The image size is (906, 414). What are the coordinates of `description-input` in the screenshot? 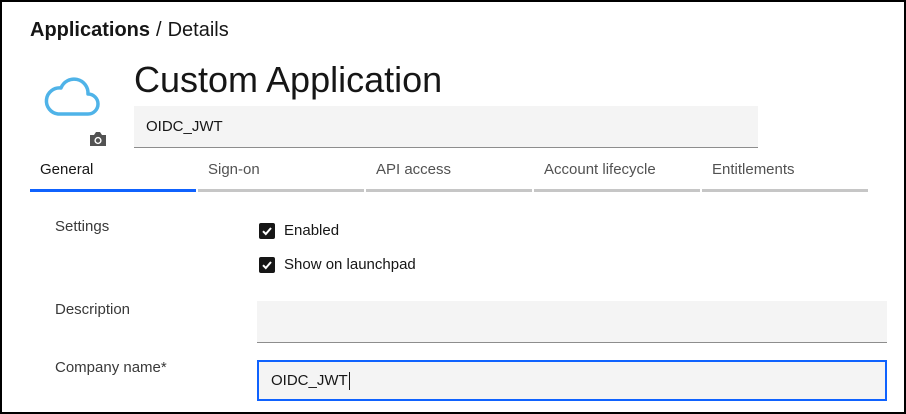 It's located at (572, 322).